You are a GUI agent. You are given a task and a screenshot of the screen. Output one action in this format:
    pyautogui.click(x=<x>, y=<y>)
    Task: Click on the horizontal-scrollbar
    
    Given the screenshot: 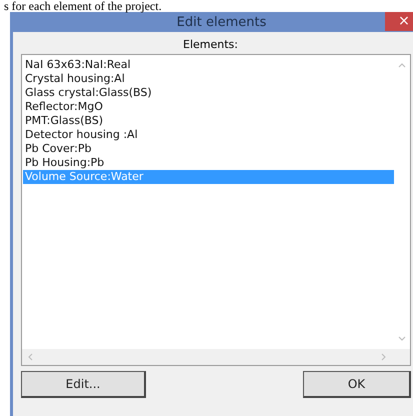 What is the action you would take?
    pyautogui.click(x=216, y=357)
    